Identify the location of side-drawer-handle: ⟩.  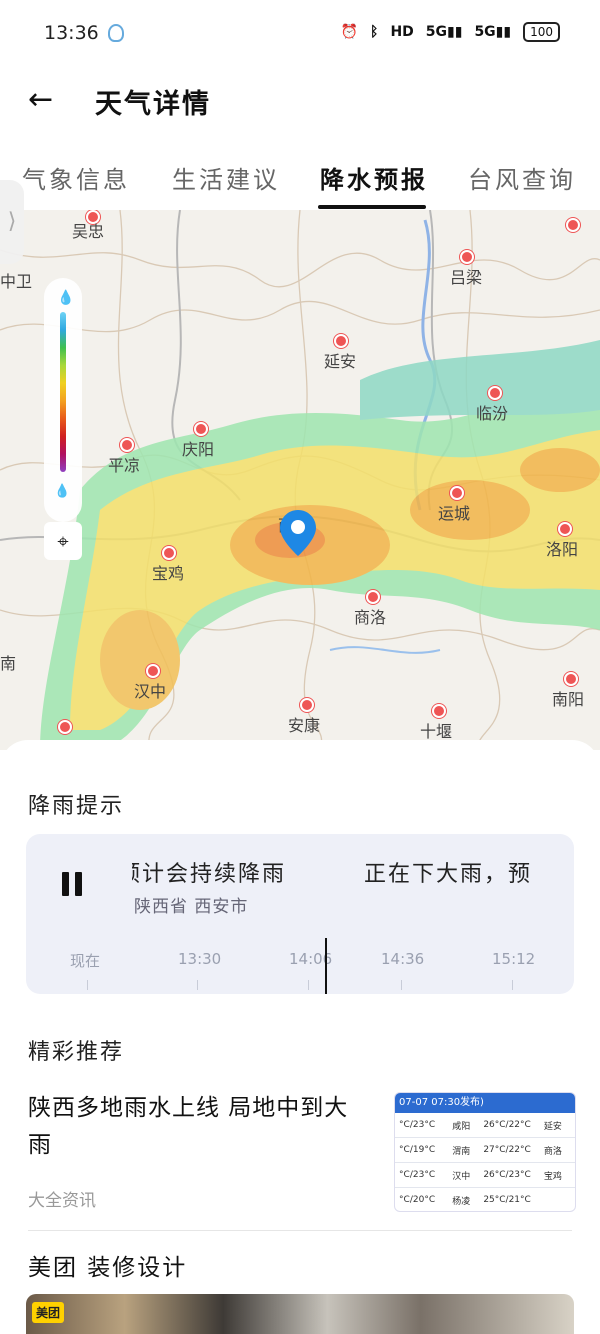
(12, 222).